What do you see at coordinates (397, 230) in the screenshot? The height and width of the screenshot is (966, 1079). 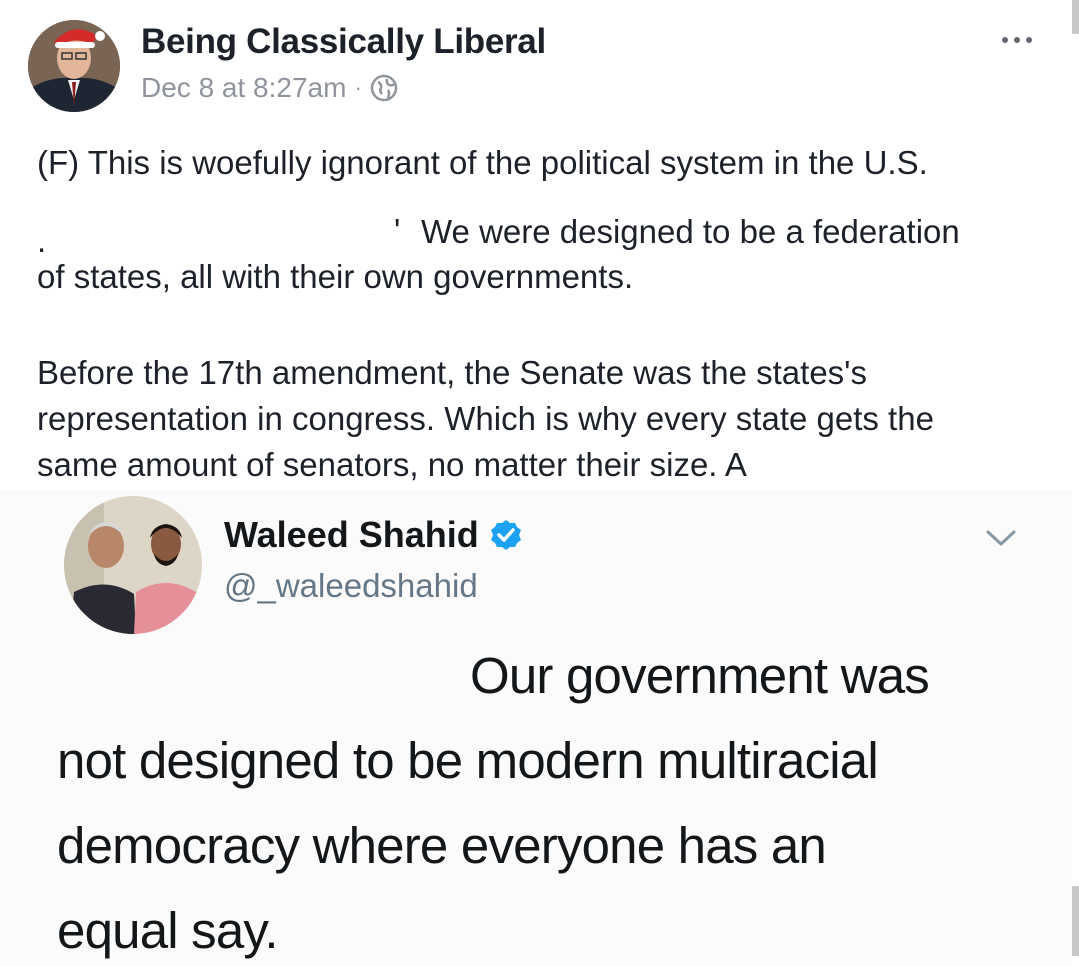 I see `redacted-mark-quote: '` at bounding box center [397, 230].